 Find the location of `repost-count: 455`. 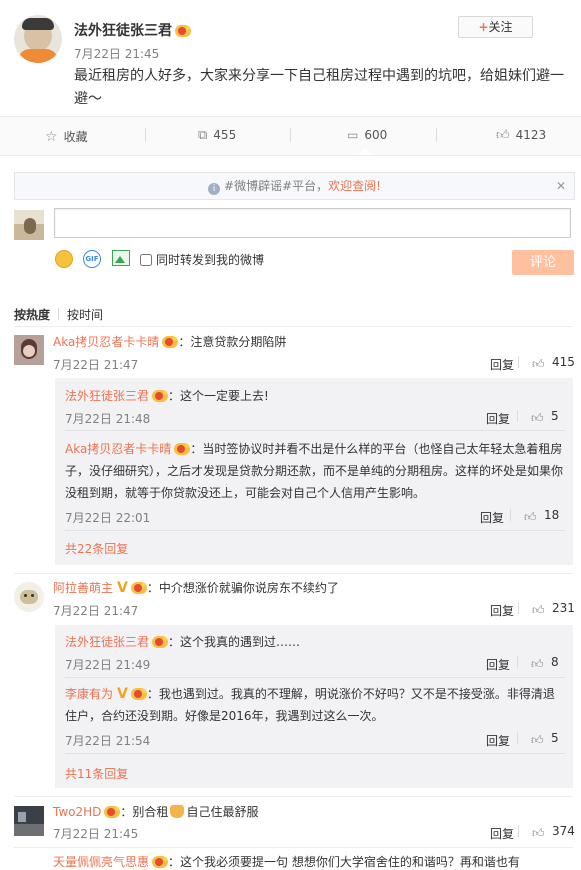

repost-count: 455 is located at coordinates (225, 135).